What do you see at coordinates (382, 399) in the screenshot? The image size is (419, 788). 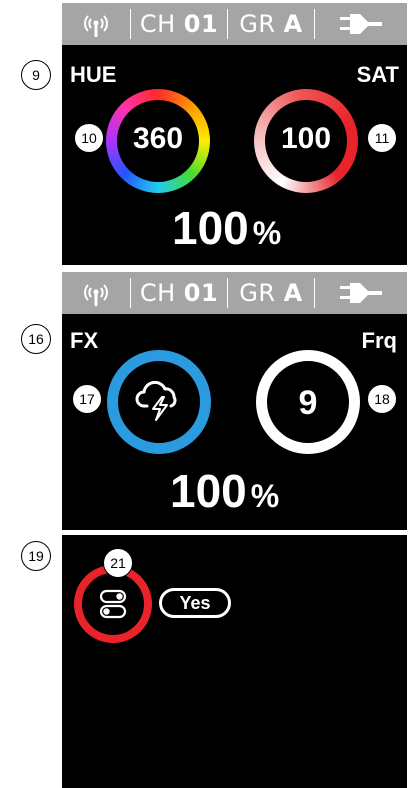 I see `callout-18: 18` at bounding box center [382, 399].